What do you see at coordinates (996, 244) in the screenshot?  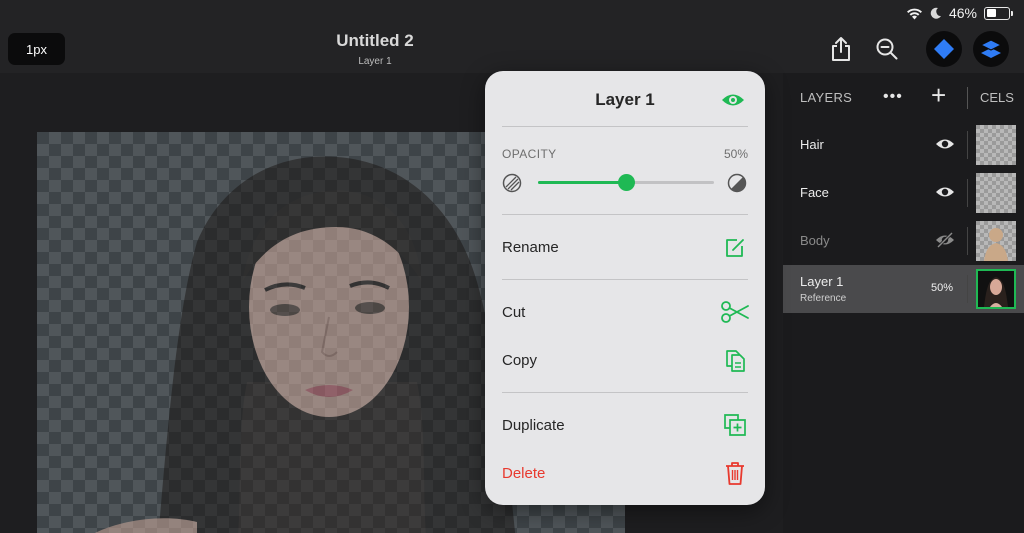 I see `body-silhouette-icon` at bounding box center [996, 244].